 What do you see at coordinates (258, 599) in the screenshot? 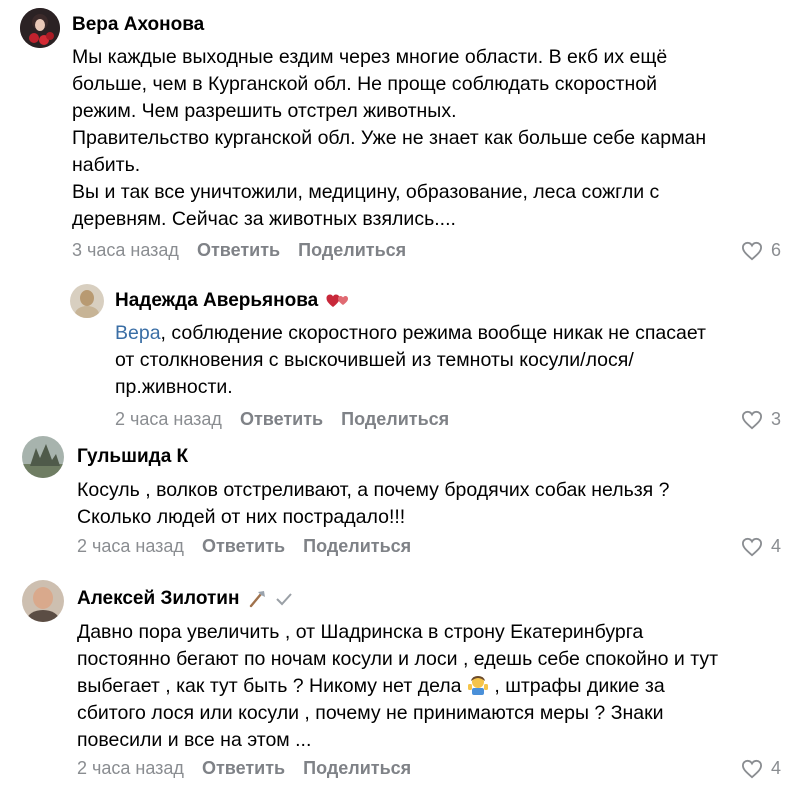
I see `axe-icon` at bounding box center [258, 599].